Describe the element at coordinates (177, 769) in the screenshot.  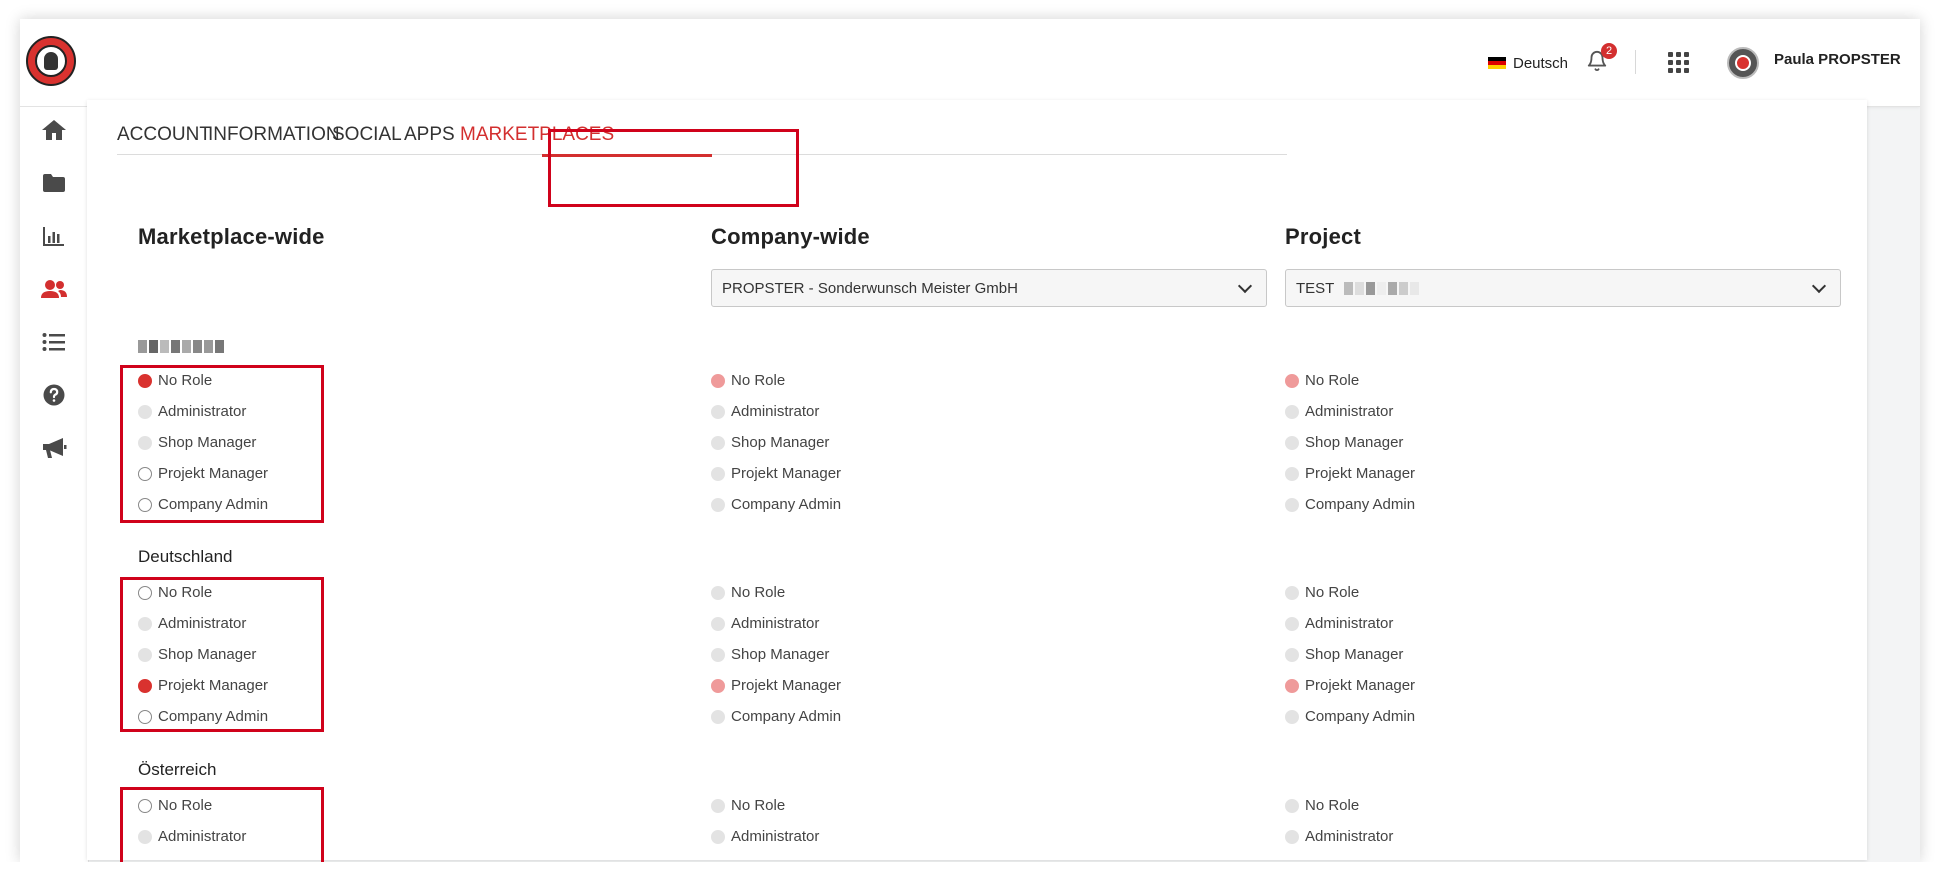
I see `group-label-oesterreich: Österreich` at that location.